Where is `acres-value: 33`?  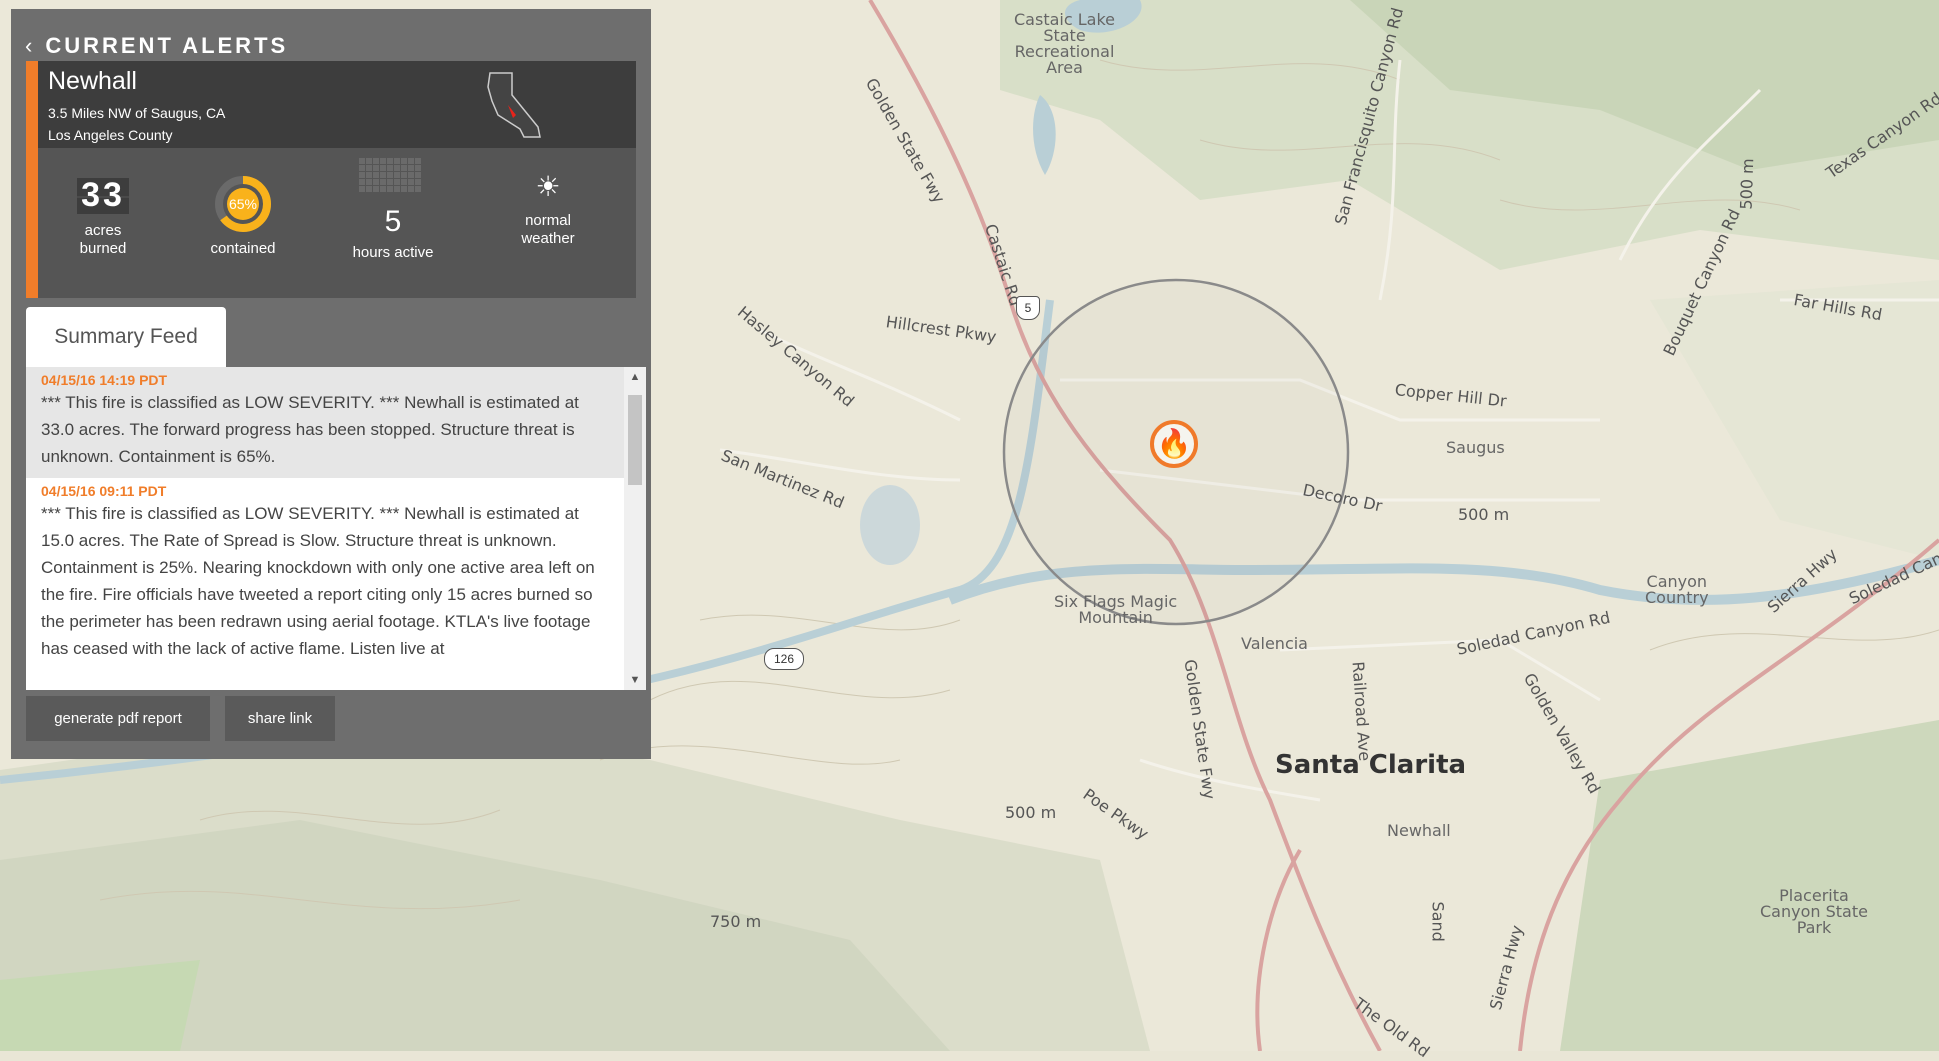
acres-value: 33 is located at coordinates (103, 195).